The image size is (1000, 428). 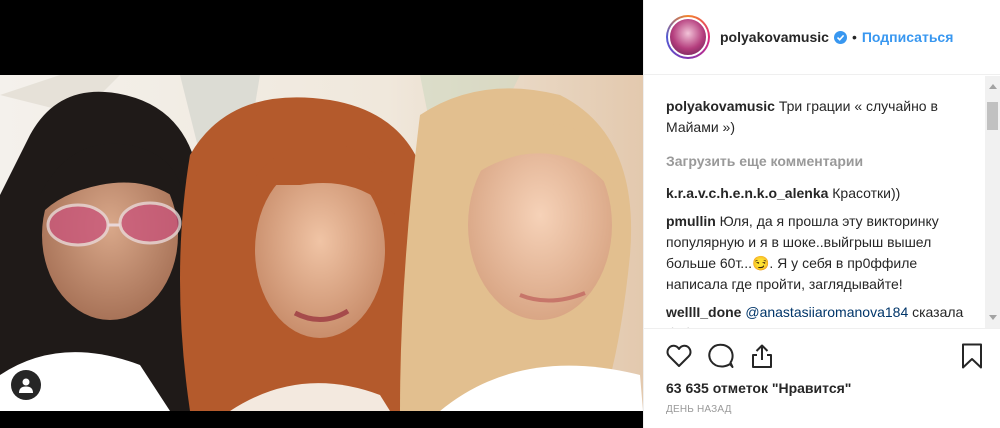 I want to click on share-icon, so click(x=762, y=356).